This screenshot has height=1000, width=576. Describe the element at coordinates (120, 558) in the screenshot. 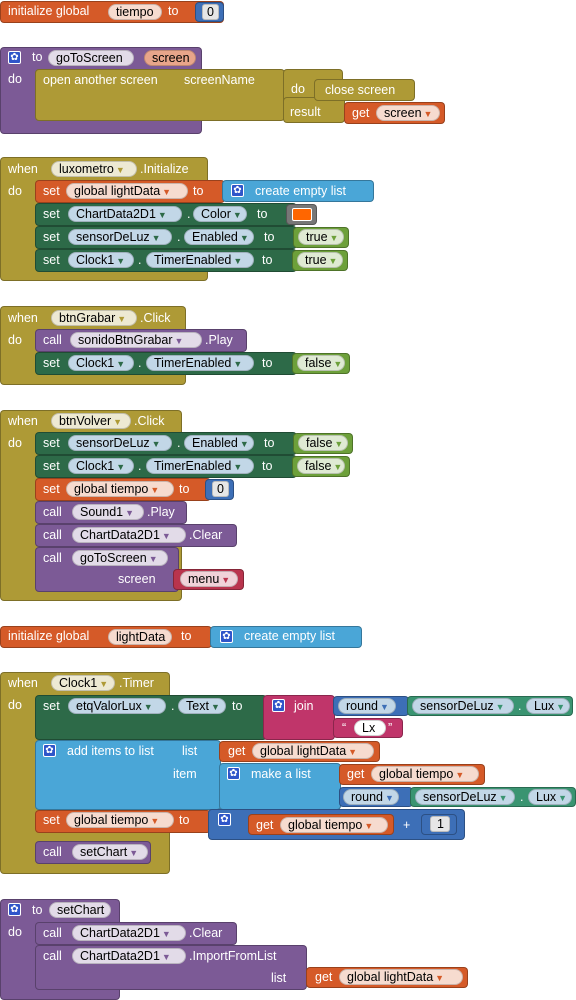

I see `proc-dropdown: goToScreen ▼` at that location.